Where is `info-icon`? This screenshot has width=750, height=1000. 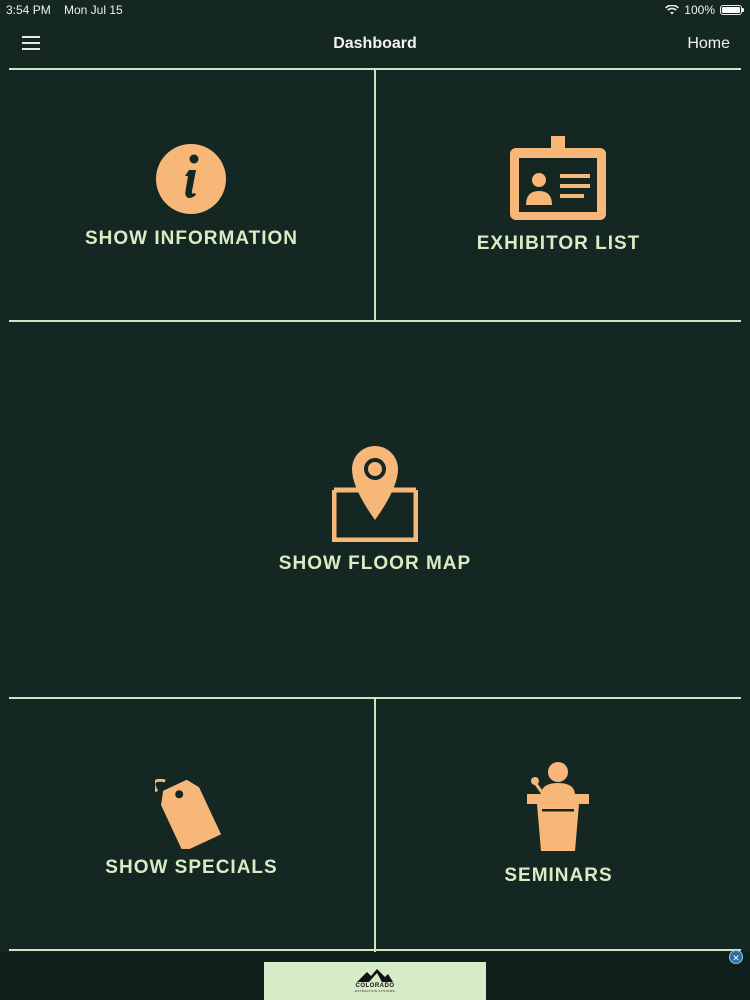 info-icon is located at coordinates (191, 179).